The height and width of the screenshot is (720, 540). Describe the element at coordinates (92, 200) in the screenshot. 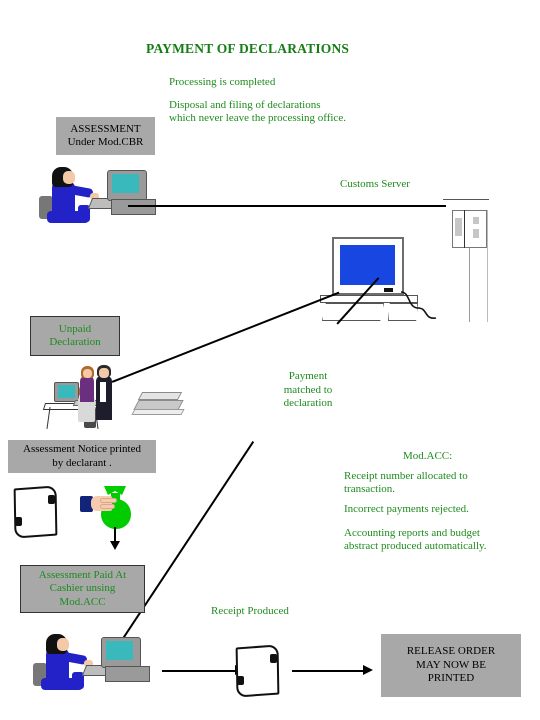

I see `person-at-computer-icon-top` at that location.